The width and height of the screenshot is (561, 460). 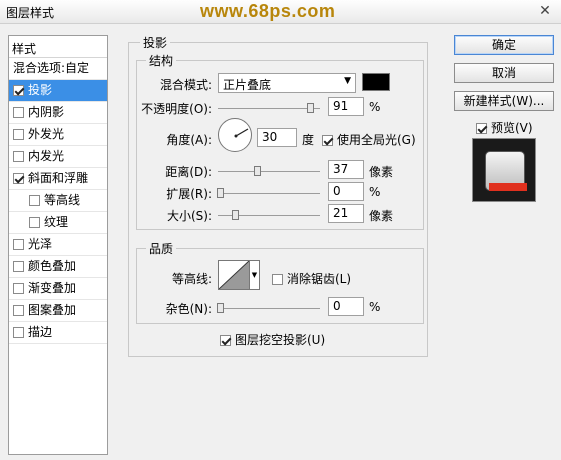 What do you see at coordinates (235, 135) in the screenshot?
I see `angle-dial` at bounding box center [235, 135].